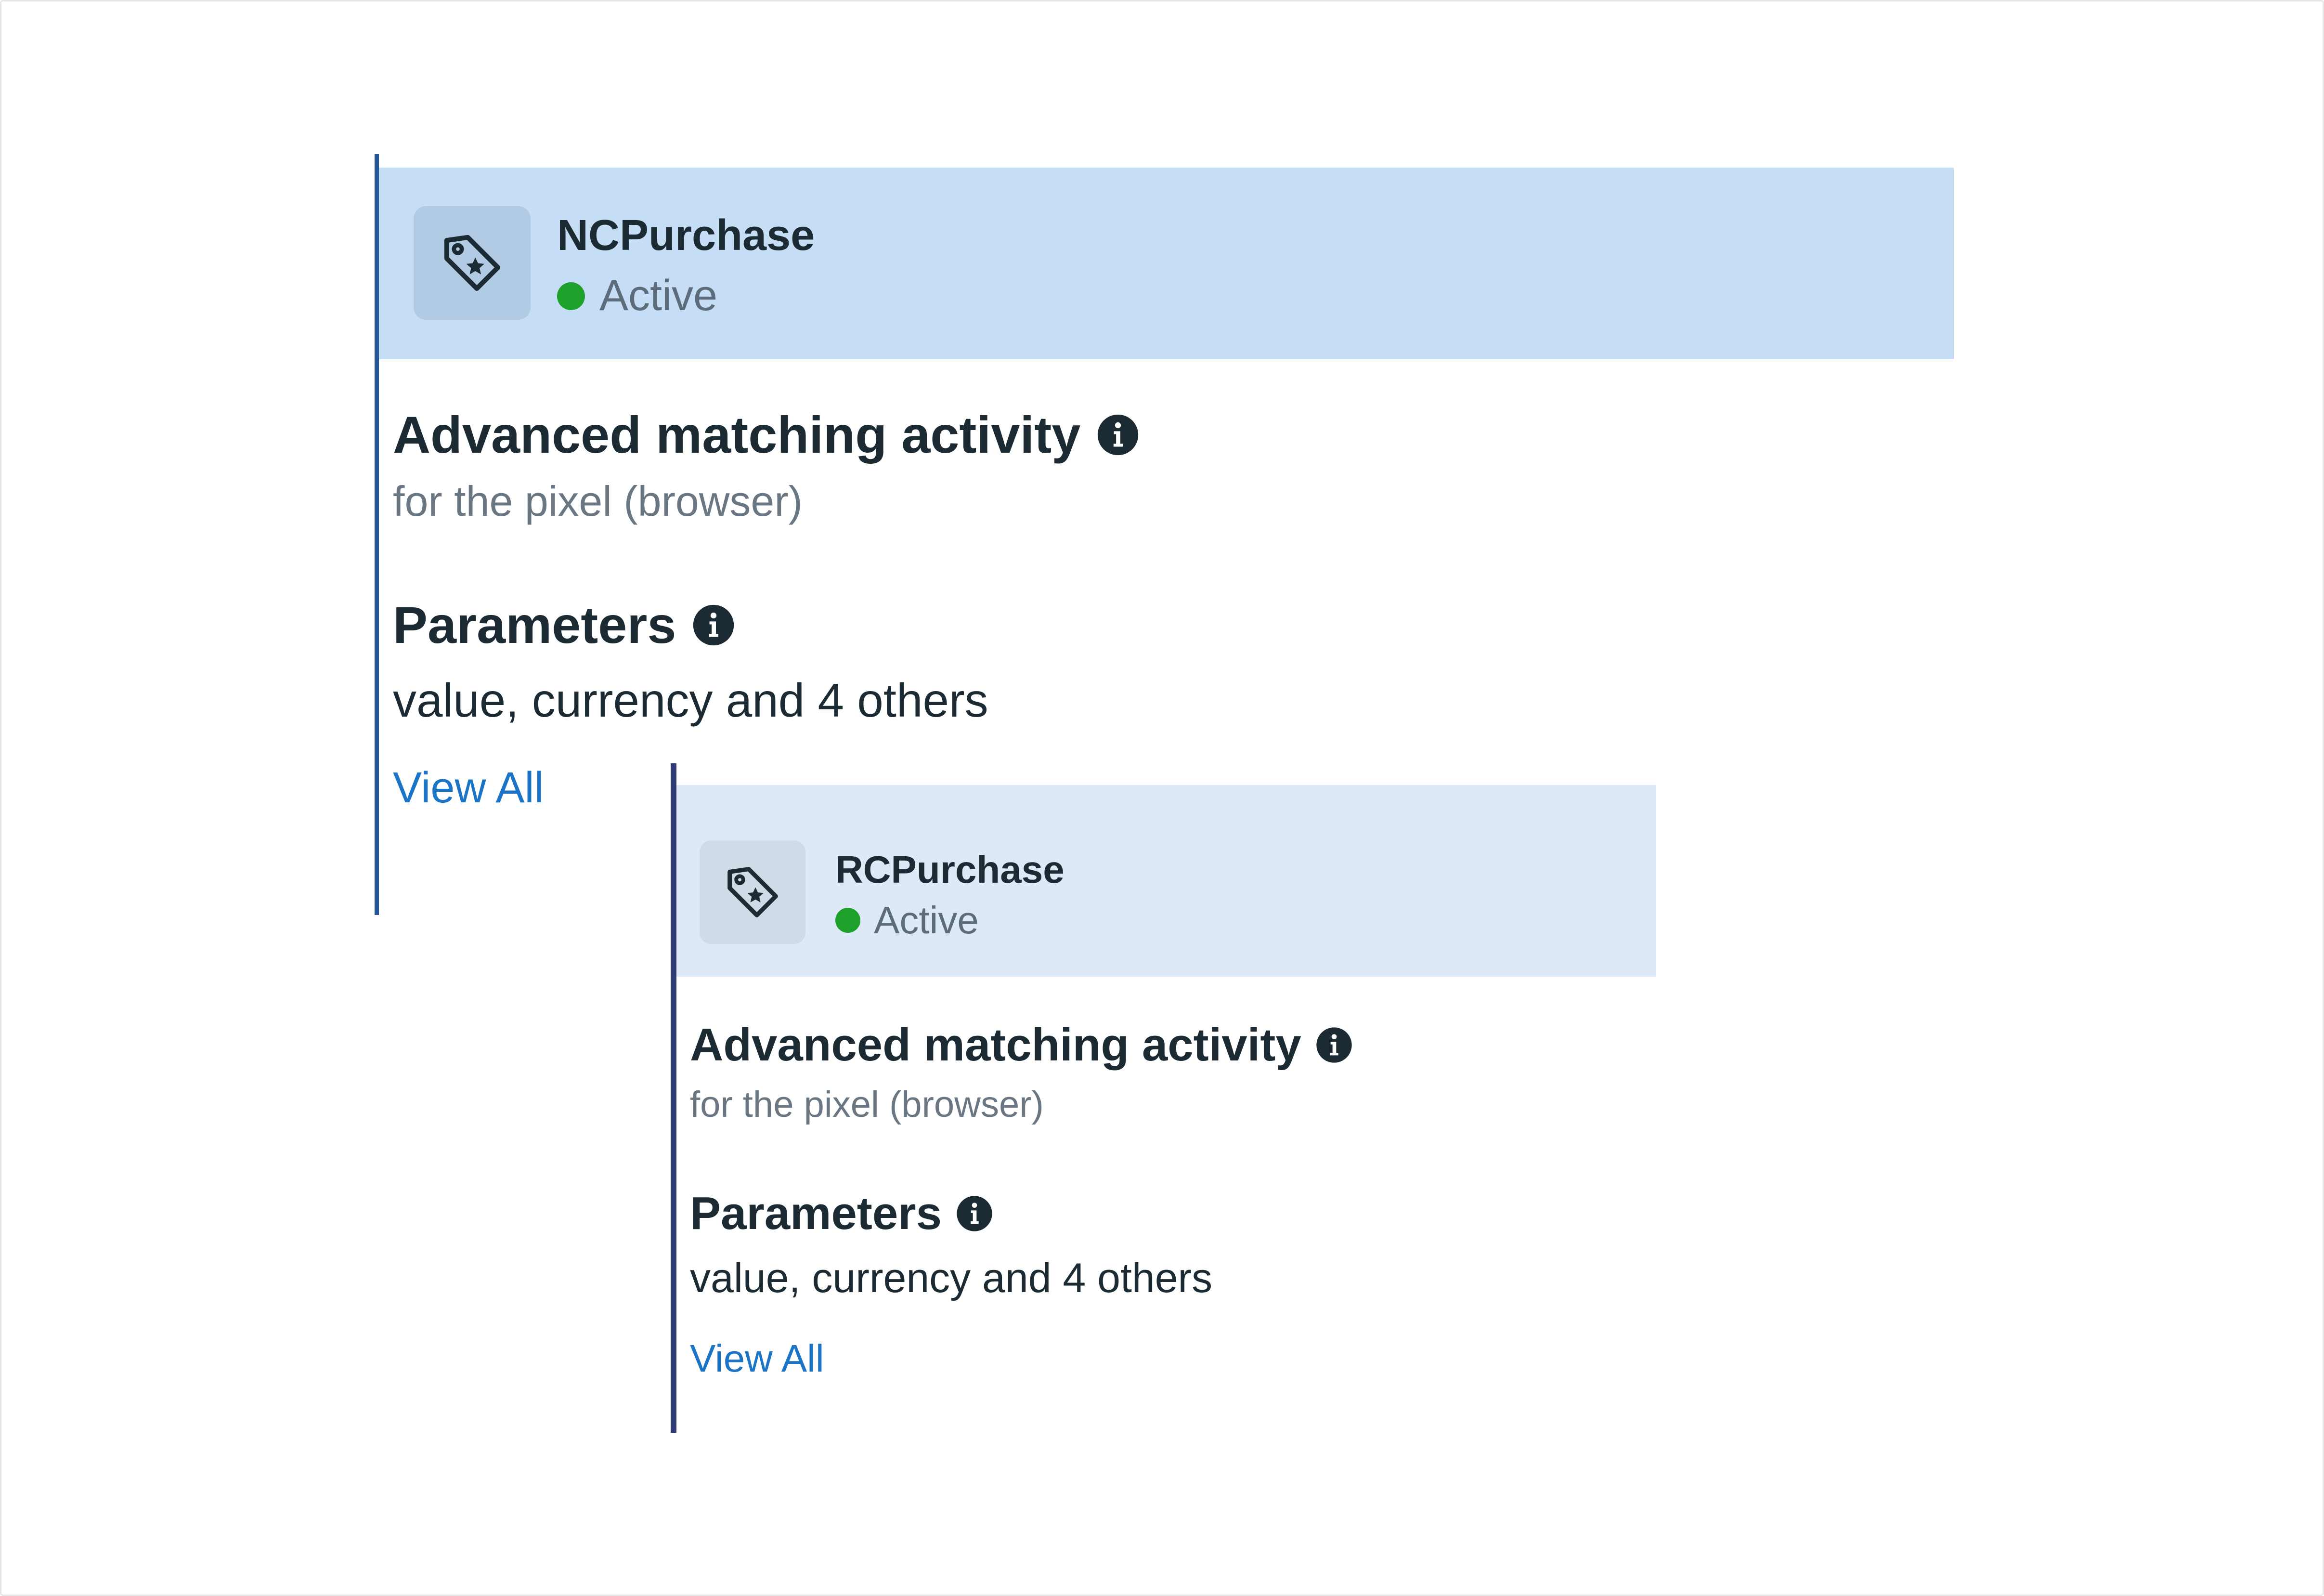 This screenshot has height=1596, width=2324. Describe the element at coordinates (686, 236) in the screenshot. I see `event-name: NCPurchase` at that location.